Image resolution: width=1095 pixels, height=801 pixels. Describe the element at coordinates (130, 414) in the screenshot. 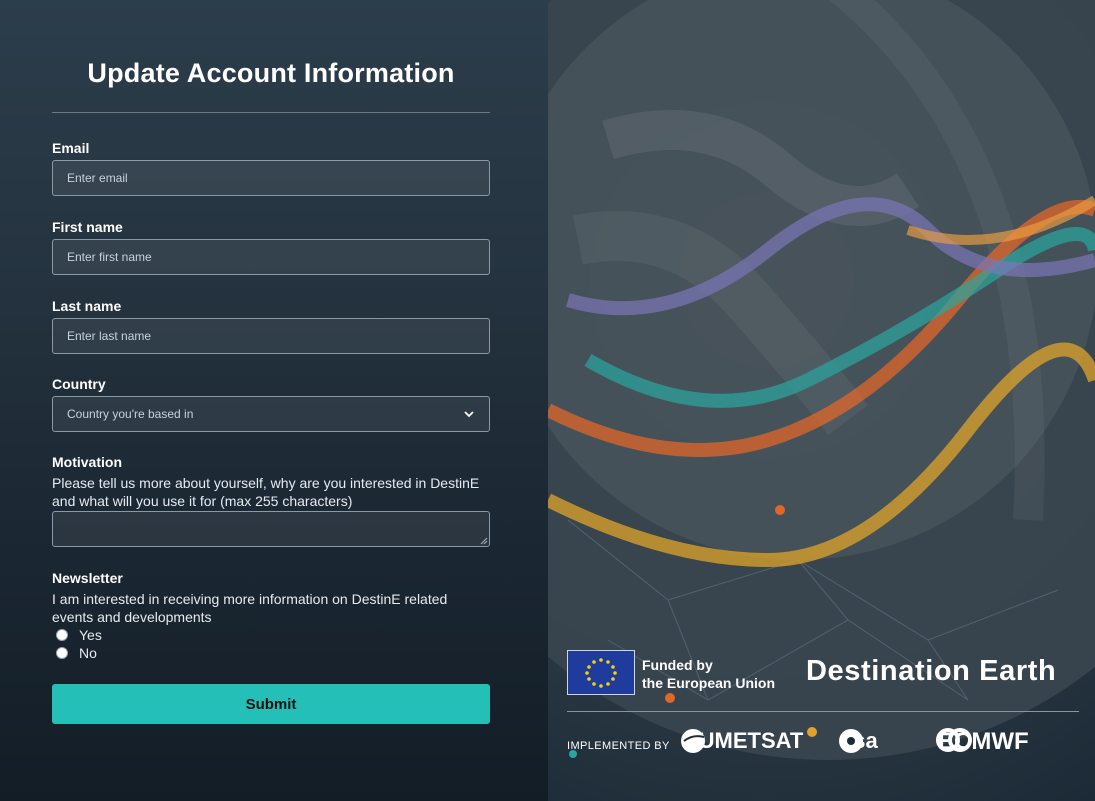

I see `country-select-value: Country you're based in` at that location.